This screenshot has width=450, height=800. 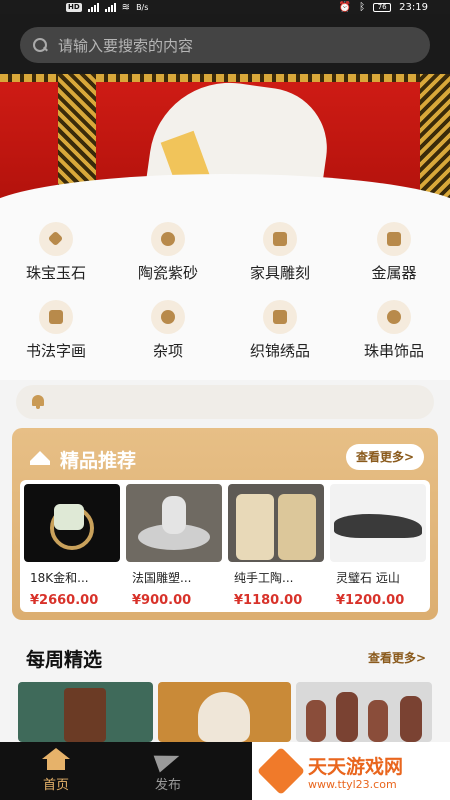 I want to click on wifi-icon: ≋, so click(x=126, y=7).